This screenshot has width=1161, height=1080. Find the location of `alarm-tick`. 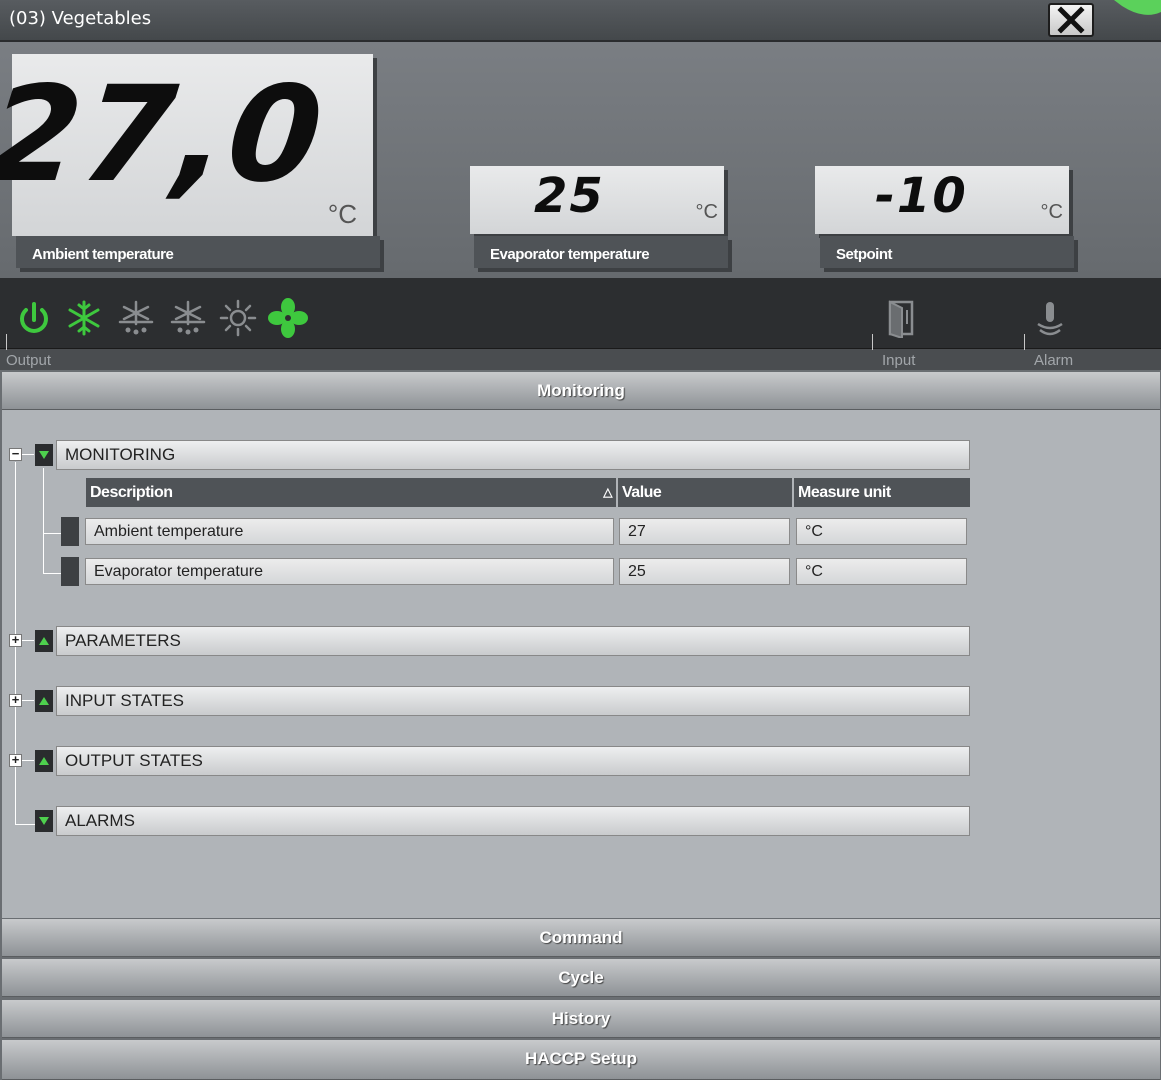

alarm-tick is located at coordinates (1024, 342).